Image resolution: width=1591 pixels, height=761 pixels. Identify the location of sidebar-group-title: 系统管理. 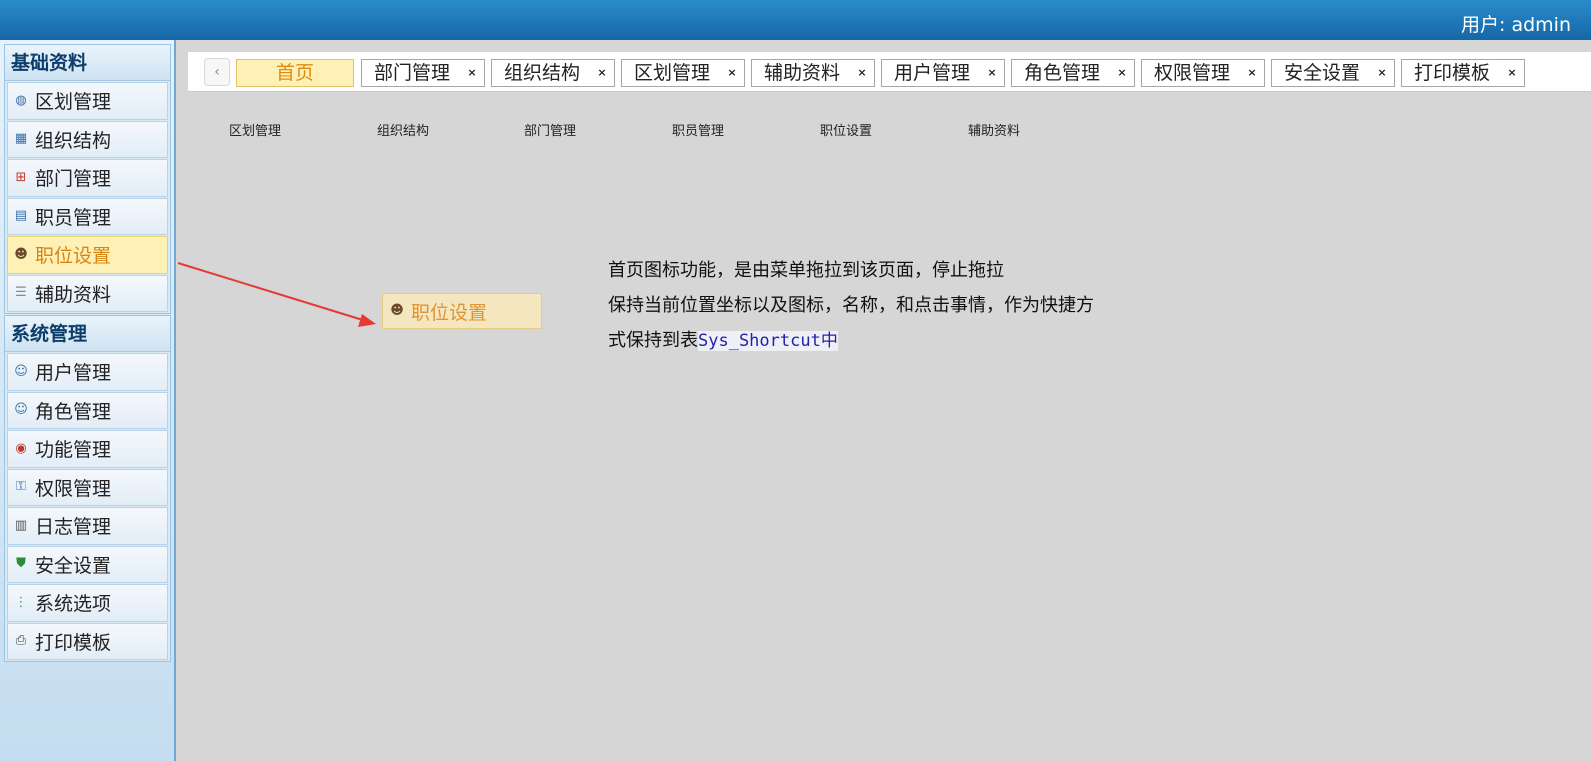
(87, 334).